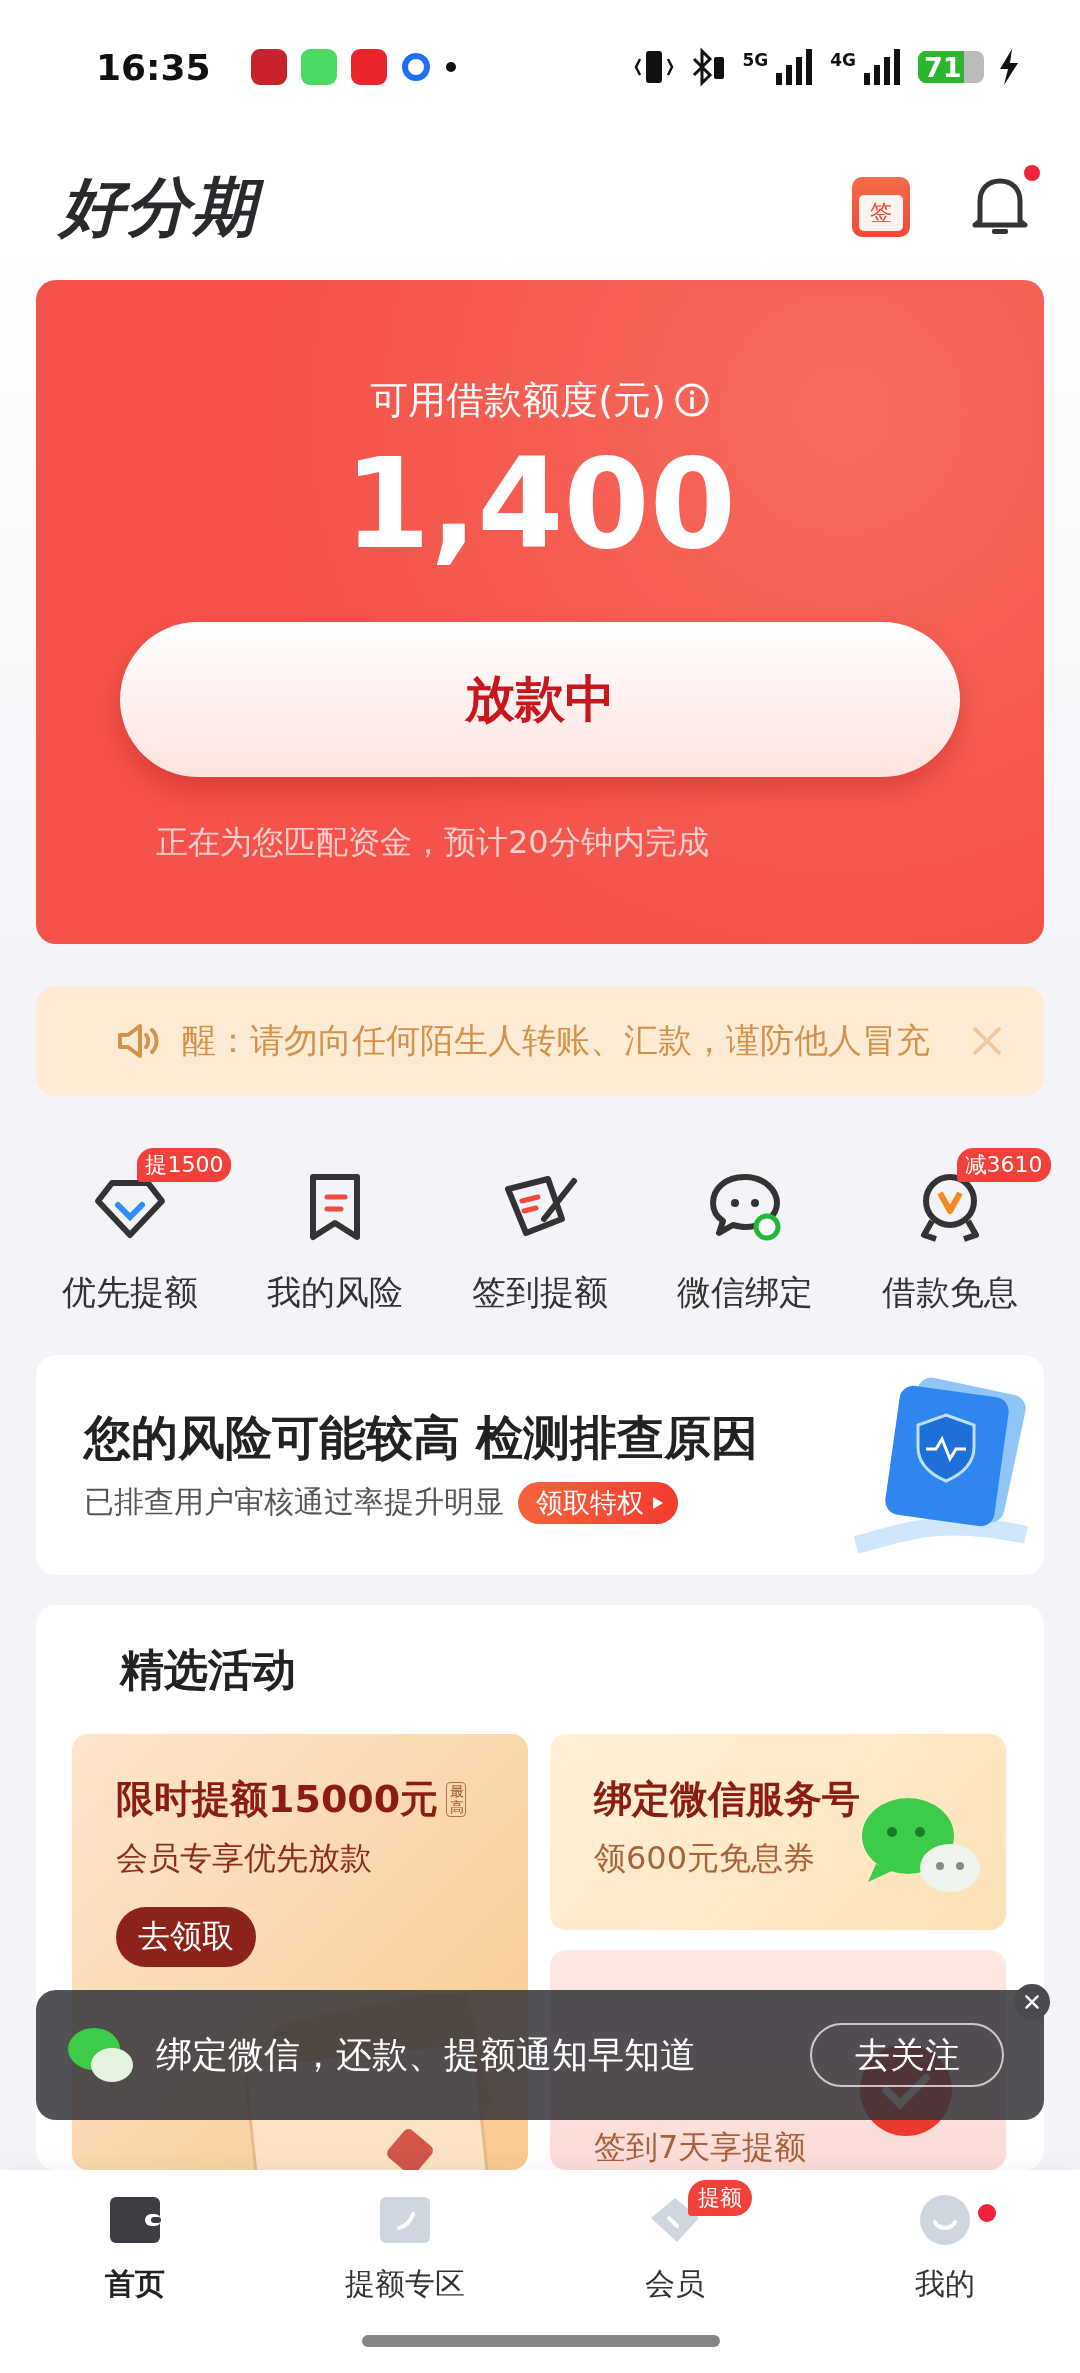 The height and width of the screenshot is (2373, 1080). I want to click on shortcut-item: 优先提额, so click(130, 1293).